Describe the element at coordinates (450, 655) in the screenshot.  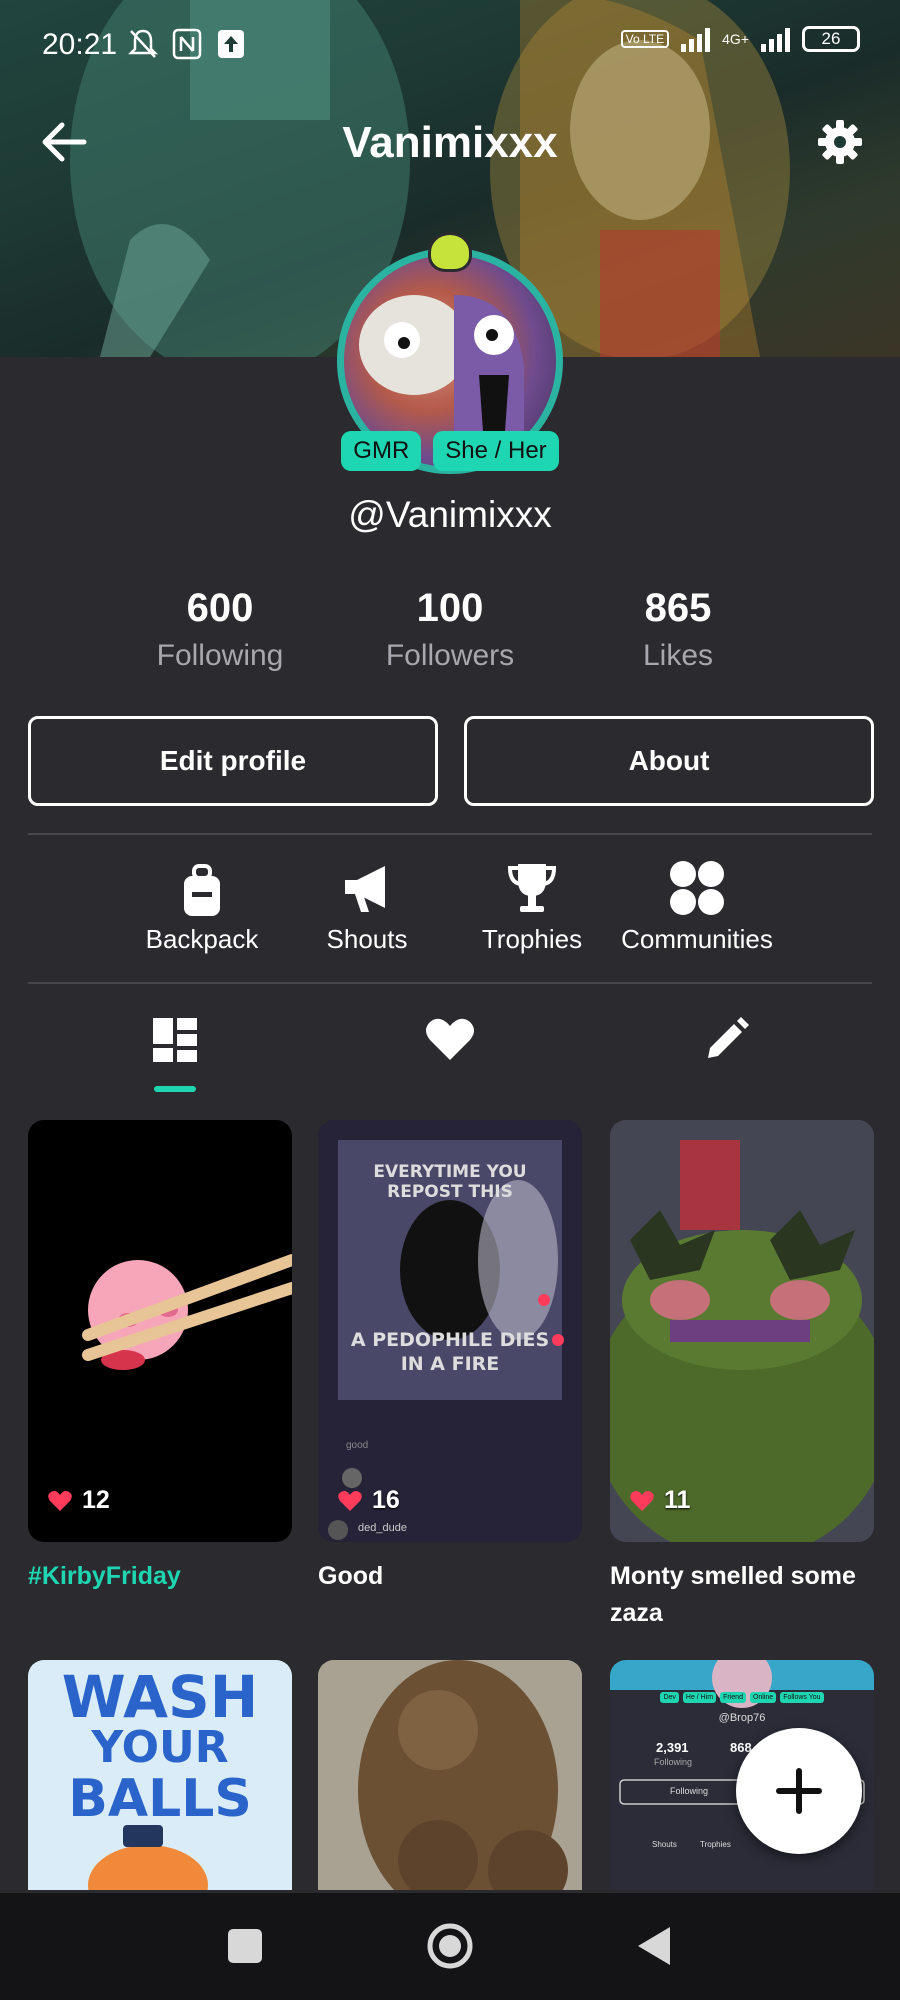
I see `stat-label: Followers` at that location.